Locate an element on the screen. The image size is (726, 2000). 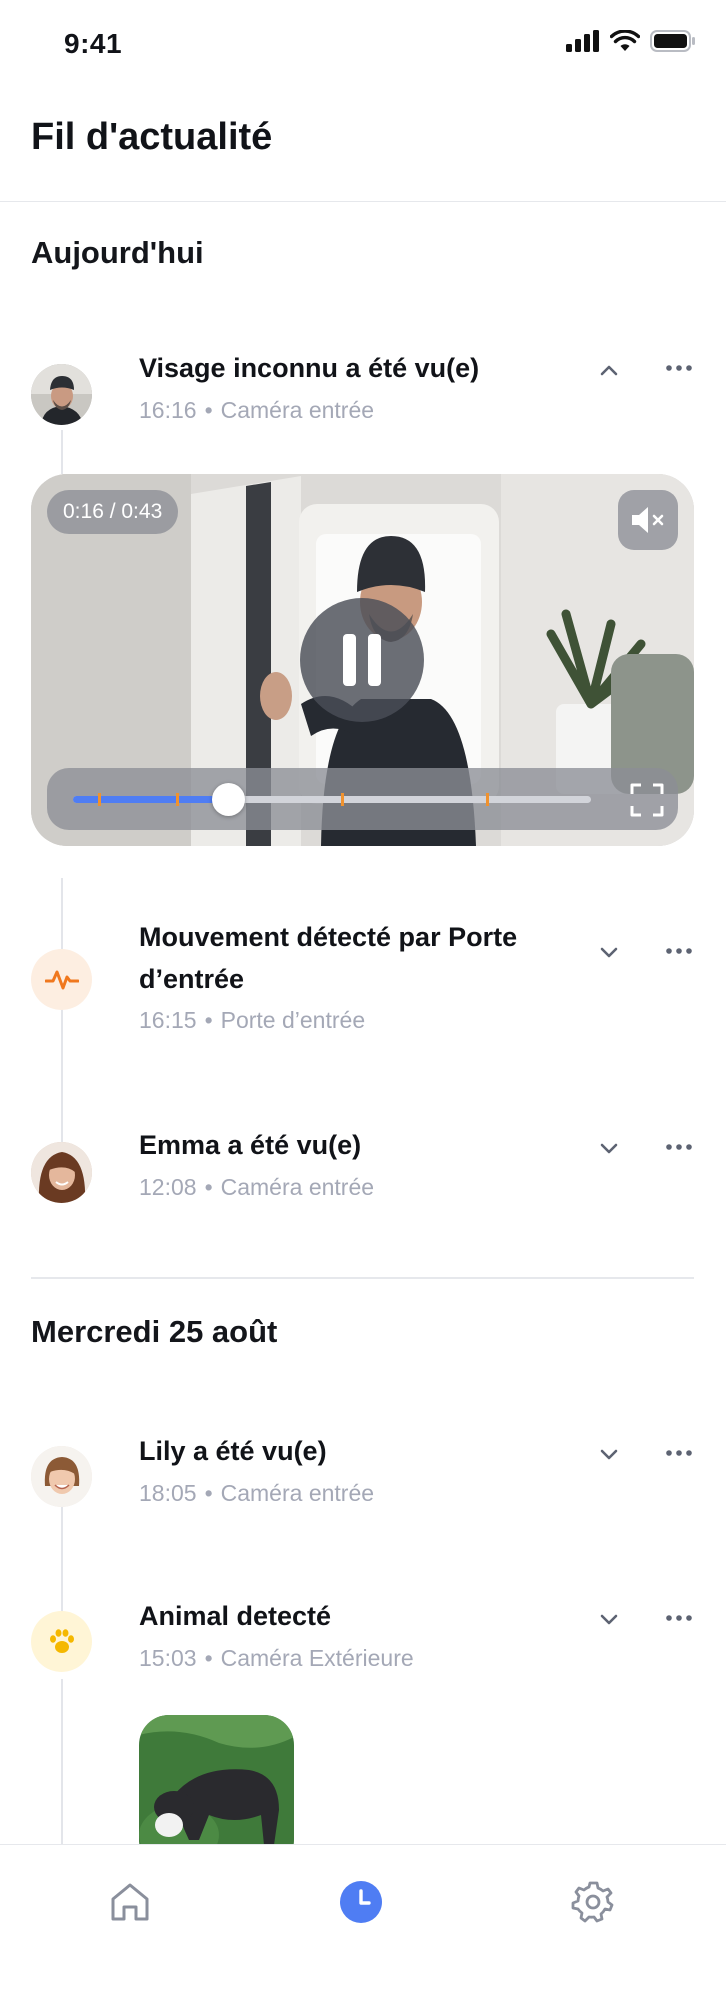
video-scrubber is located at coordinates (332, 799).